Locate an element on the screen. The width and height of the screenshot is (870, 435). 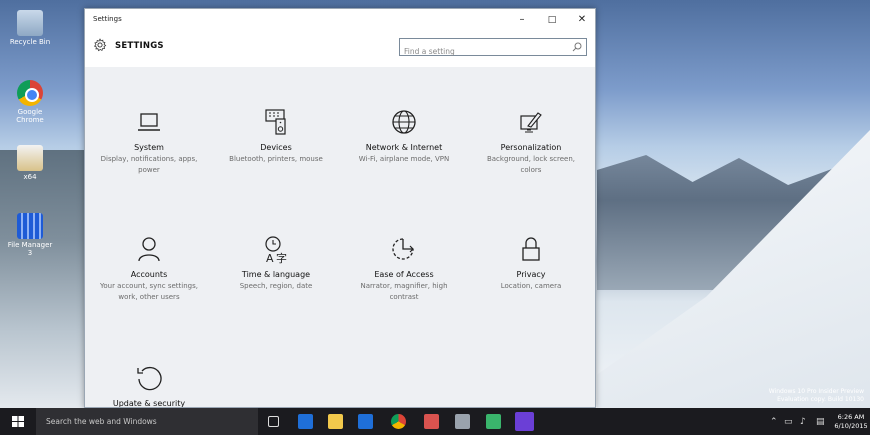
time-language-icon: A 字 is located at coordinates (276, 250).